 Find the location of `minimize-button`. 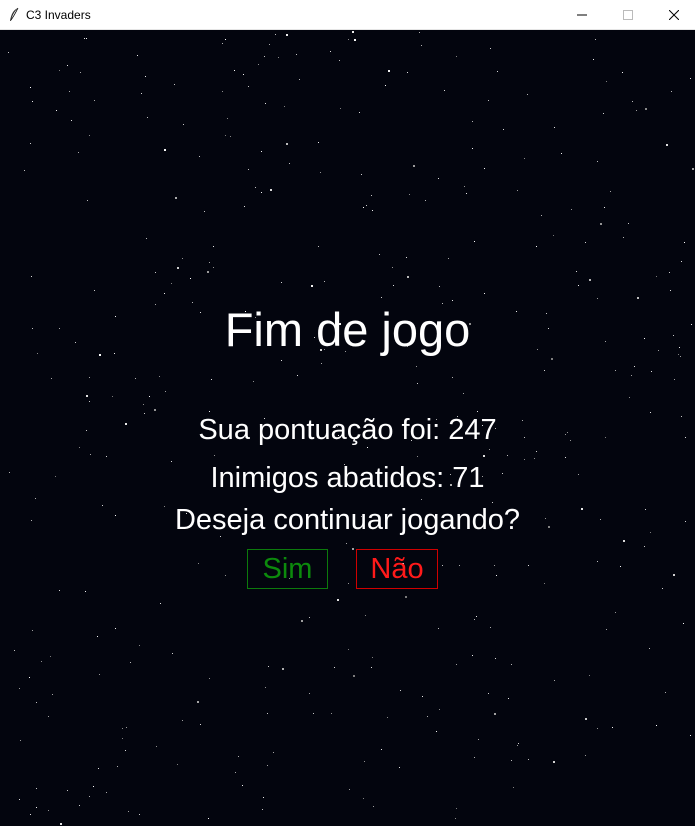

minimize-button is located at coordinates (582, 14).